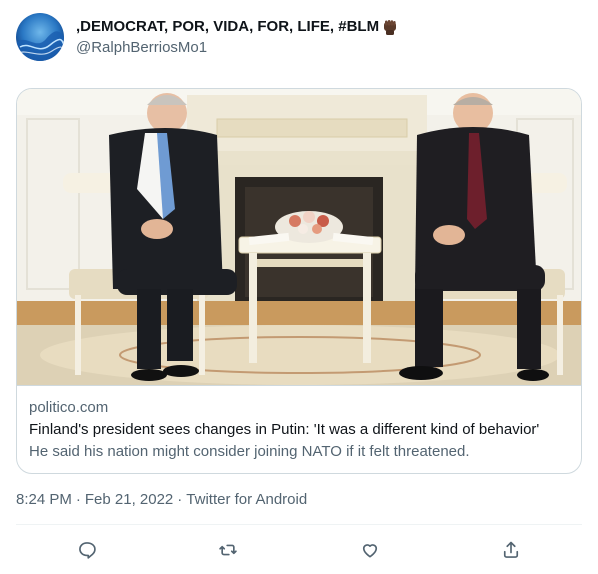 The image size is (598, 574). I want to click on share-icon, so click(511, 549).